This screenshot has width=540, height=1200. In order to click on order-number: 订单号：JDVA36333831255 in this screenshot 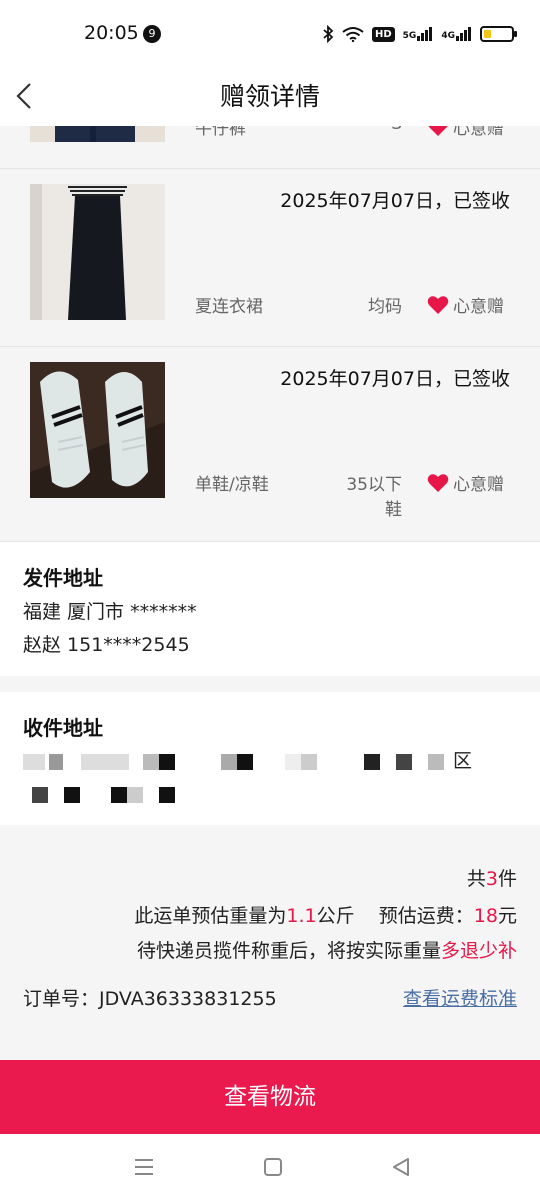, I will do `click(150, 997)`.